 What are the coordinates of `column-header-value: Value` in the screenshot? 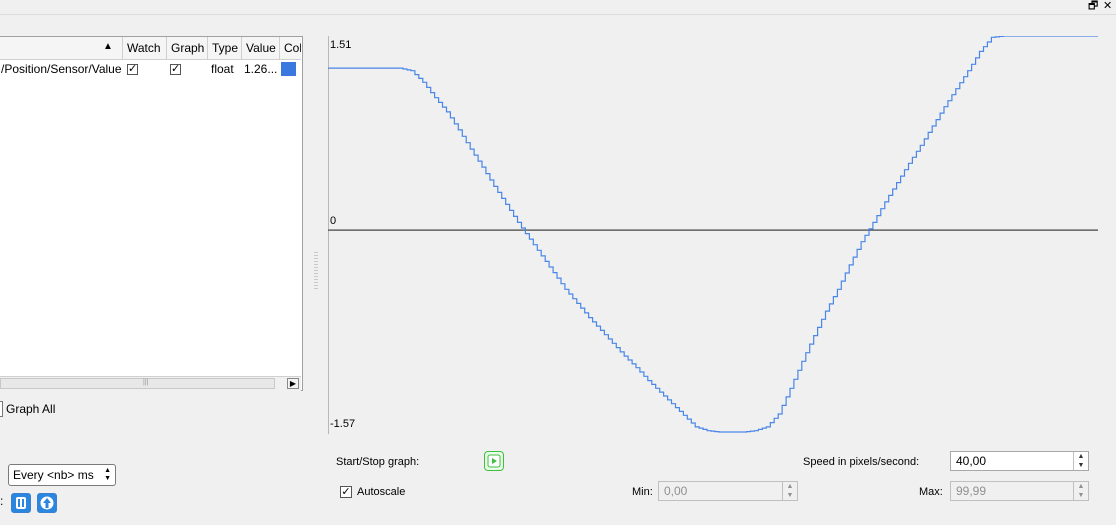 It's located at (260, 48).